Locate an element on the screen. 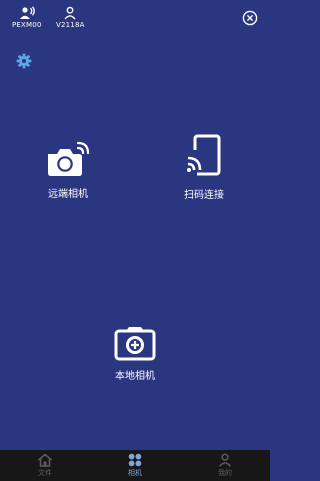 Image resolution: width=320 pixels, height=481 pixels. scan-connect-button: 扫码连接 is located at coordinates (204, 167).